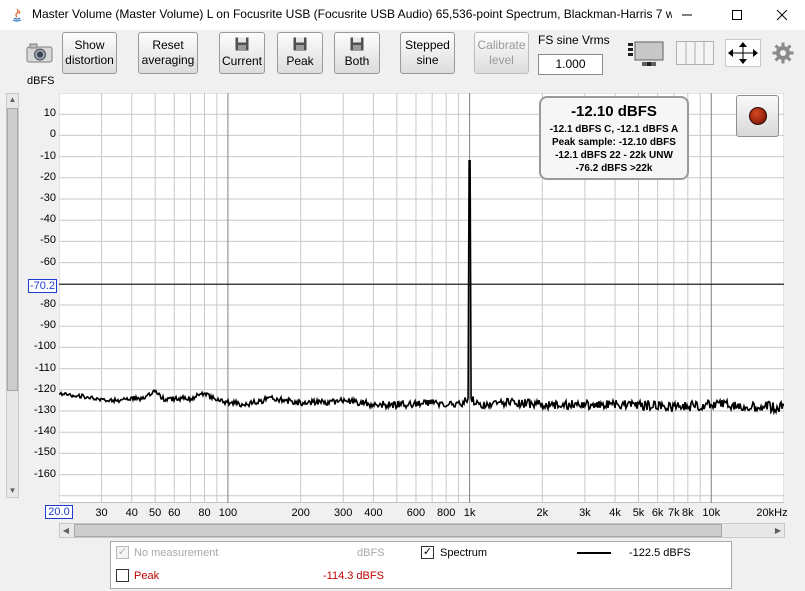 This screenshot has width=805, height=591. What do you see at coordinates (52, 134) in the screenshot?
I see `y-tick-label: 0` at bounding box center [52, 134].